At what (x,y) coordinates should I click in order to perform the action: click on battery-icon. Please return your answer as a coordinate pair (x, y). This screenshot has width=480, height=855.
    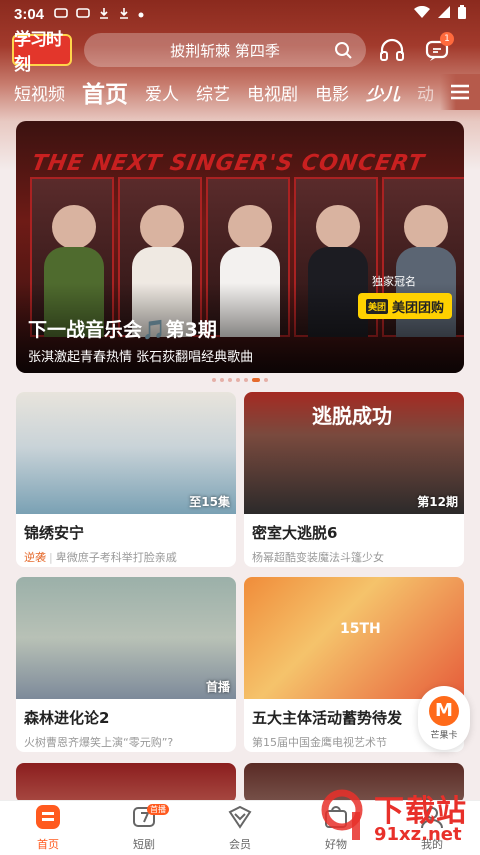
    Looking at the image, I should click on (462, 14).